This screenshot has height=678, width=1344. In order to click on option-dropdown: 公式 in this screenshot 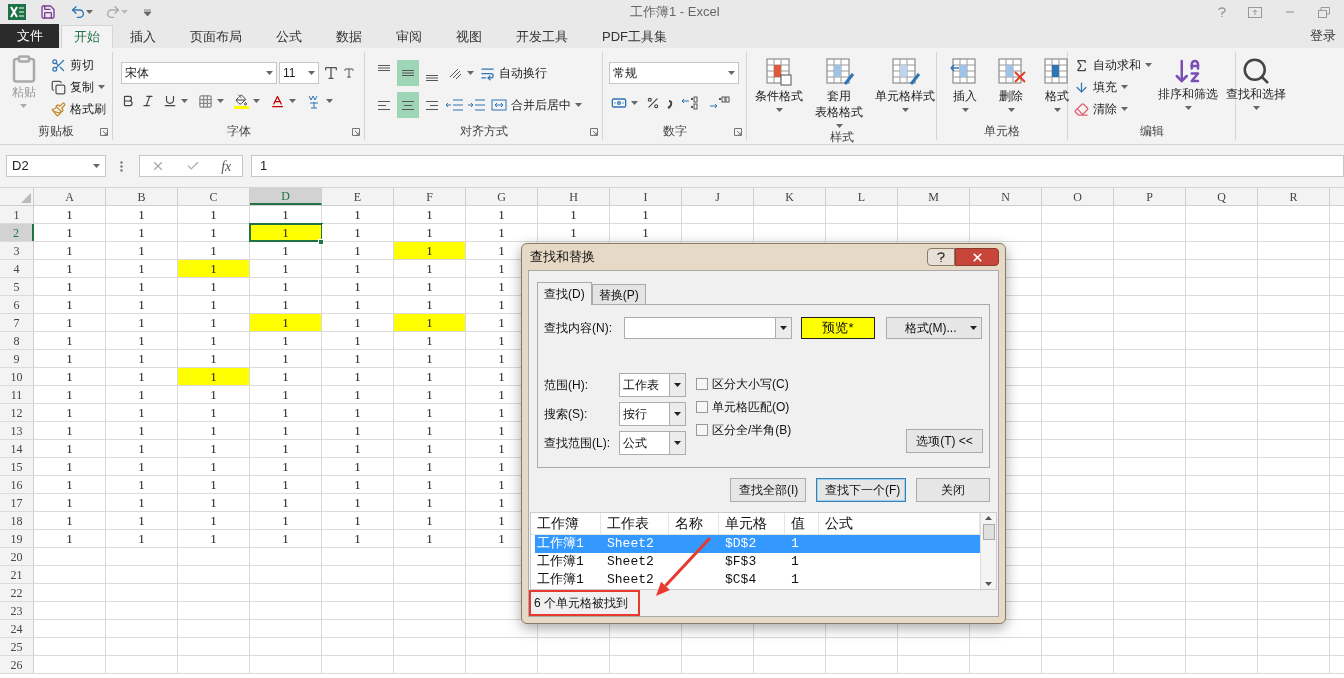, I will do `click(652, 443)`.